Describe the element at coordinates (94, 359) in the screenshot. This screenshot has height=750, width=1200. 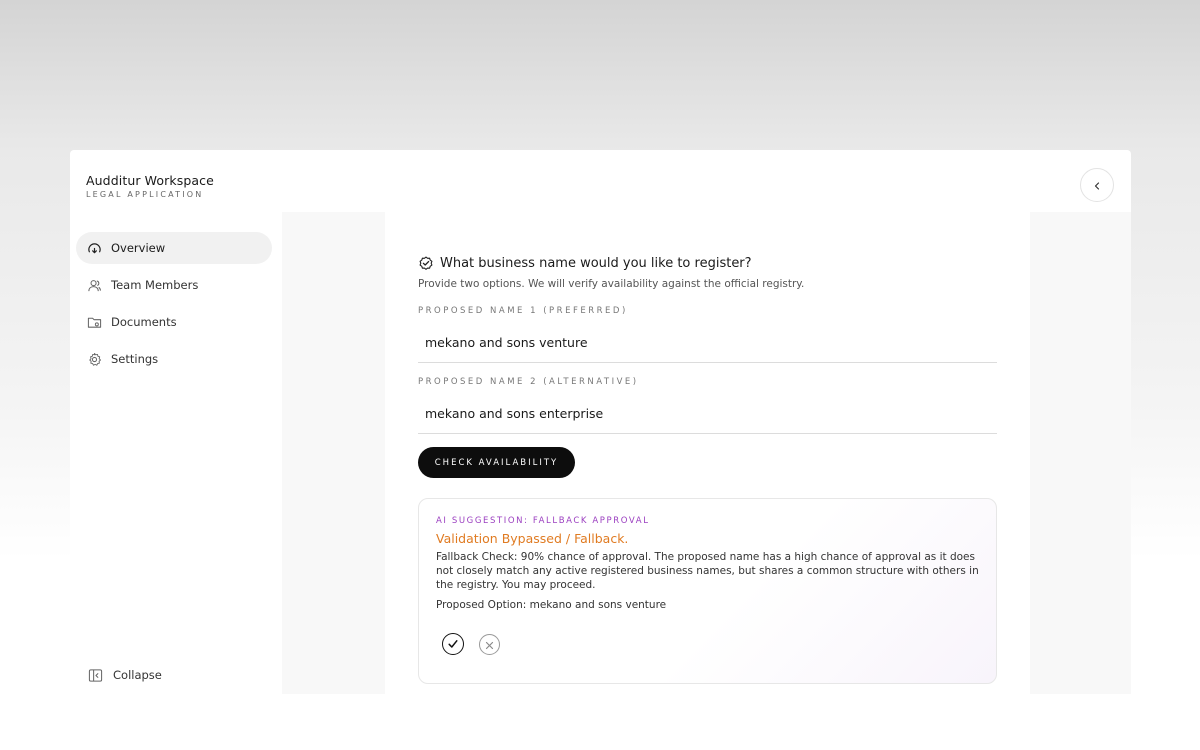
I see `gear-icon` at that location.